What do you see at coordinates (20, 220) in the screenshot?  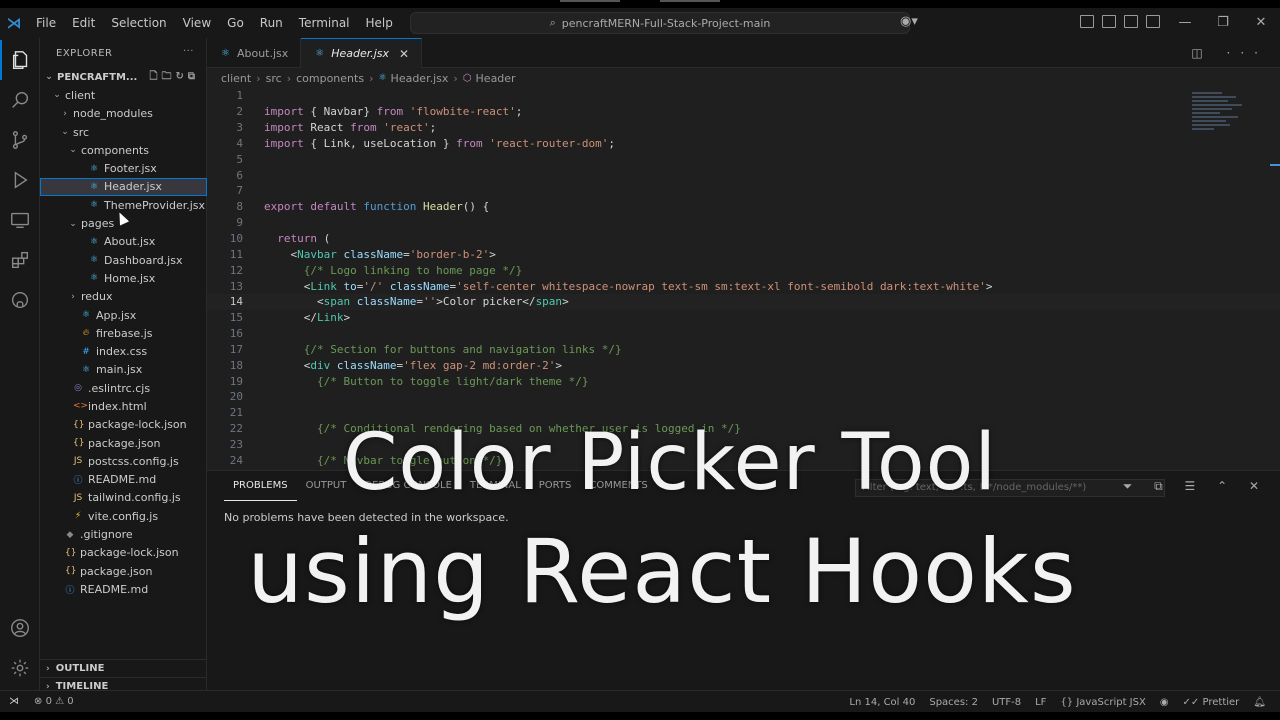 I see `remote-explorer-icon` at bounding box center [20, 220].